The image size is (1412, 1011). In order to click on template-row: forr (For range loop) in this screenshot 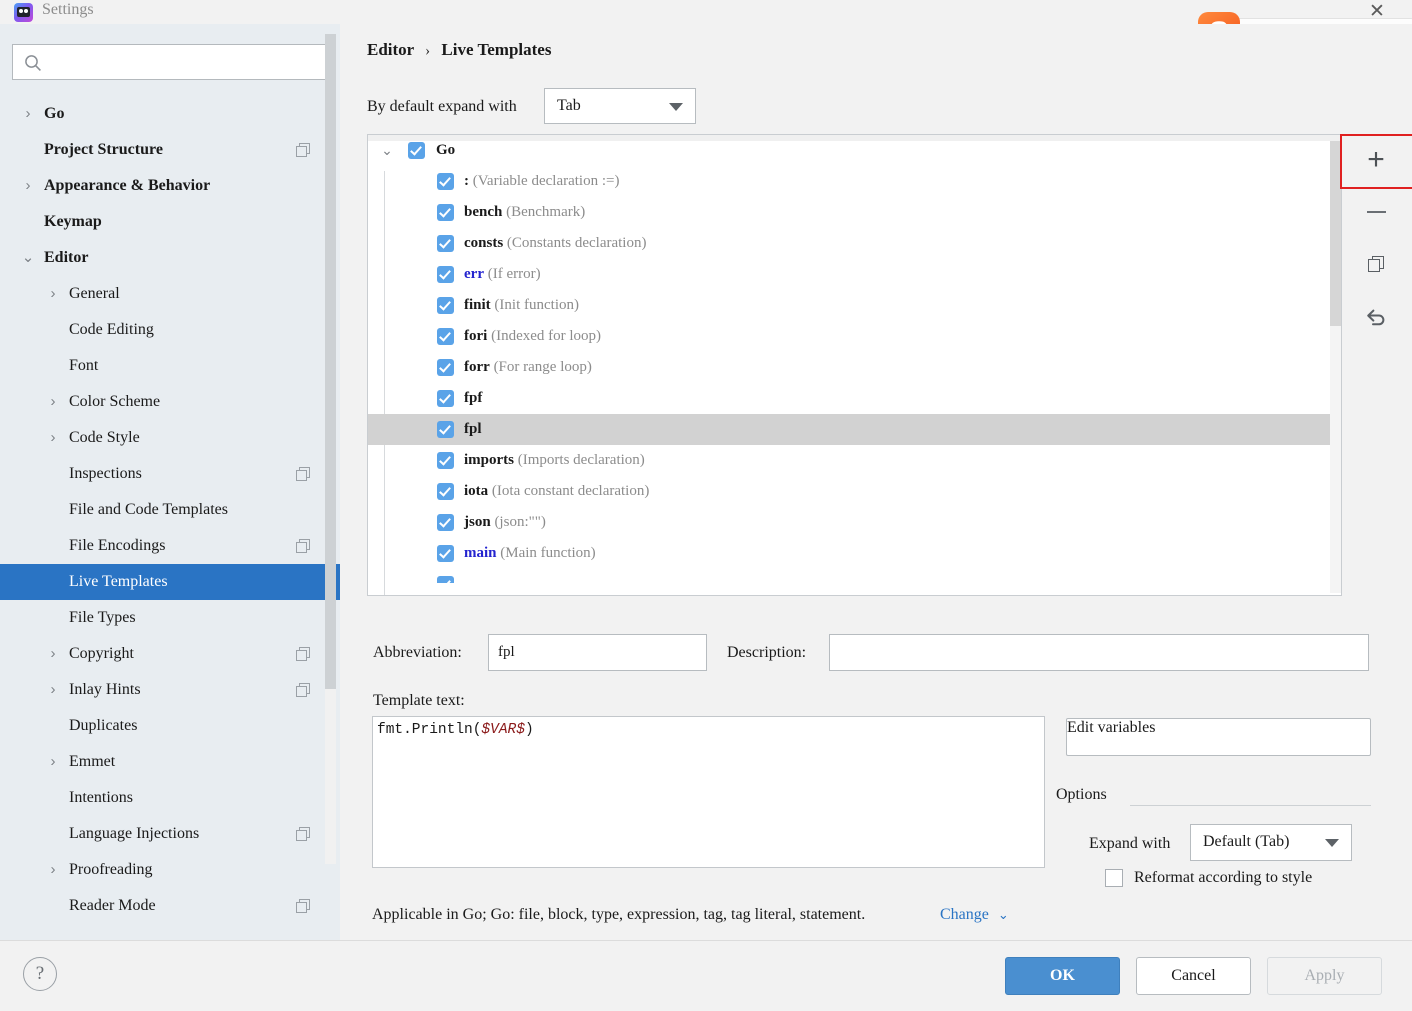, I will do `click(854, 367)`.